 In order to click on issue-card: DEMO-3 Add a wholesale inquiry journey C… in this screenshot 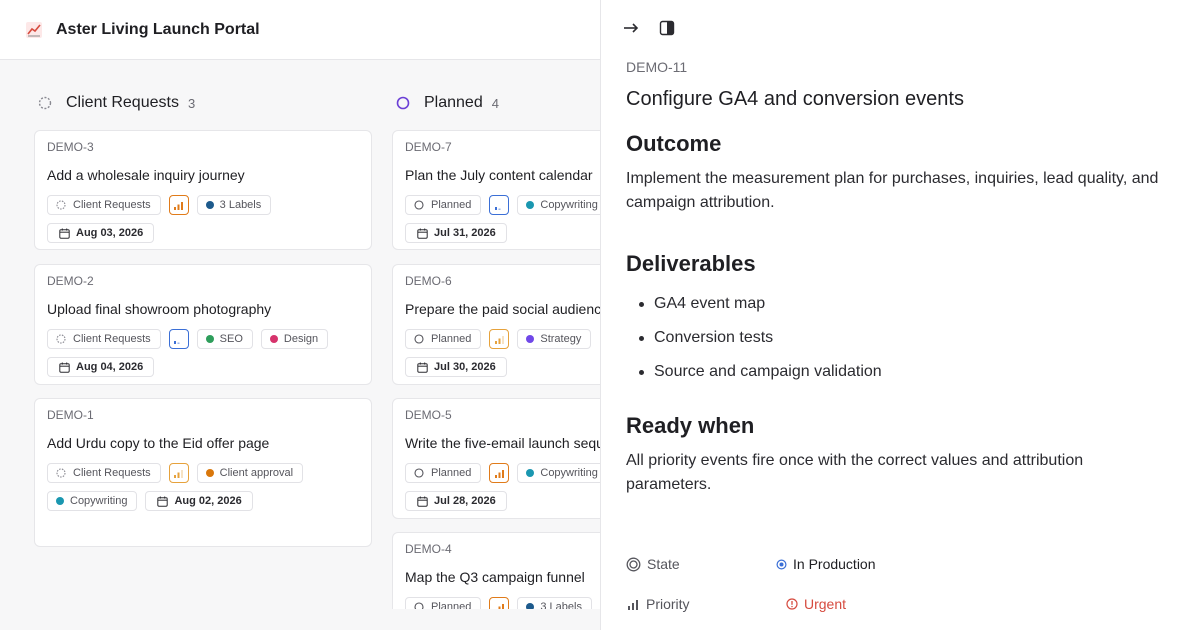, I will do `click(203, 190)`.